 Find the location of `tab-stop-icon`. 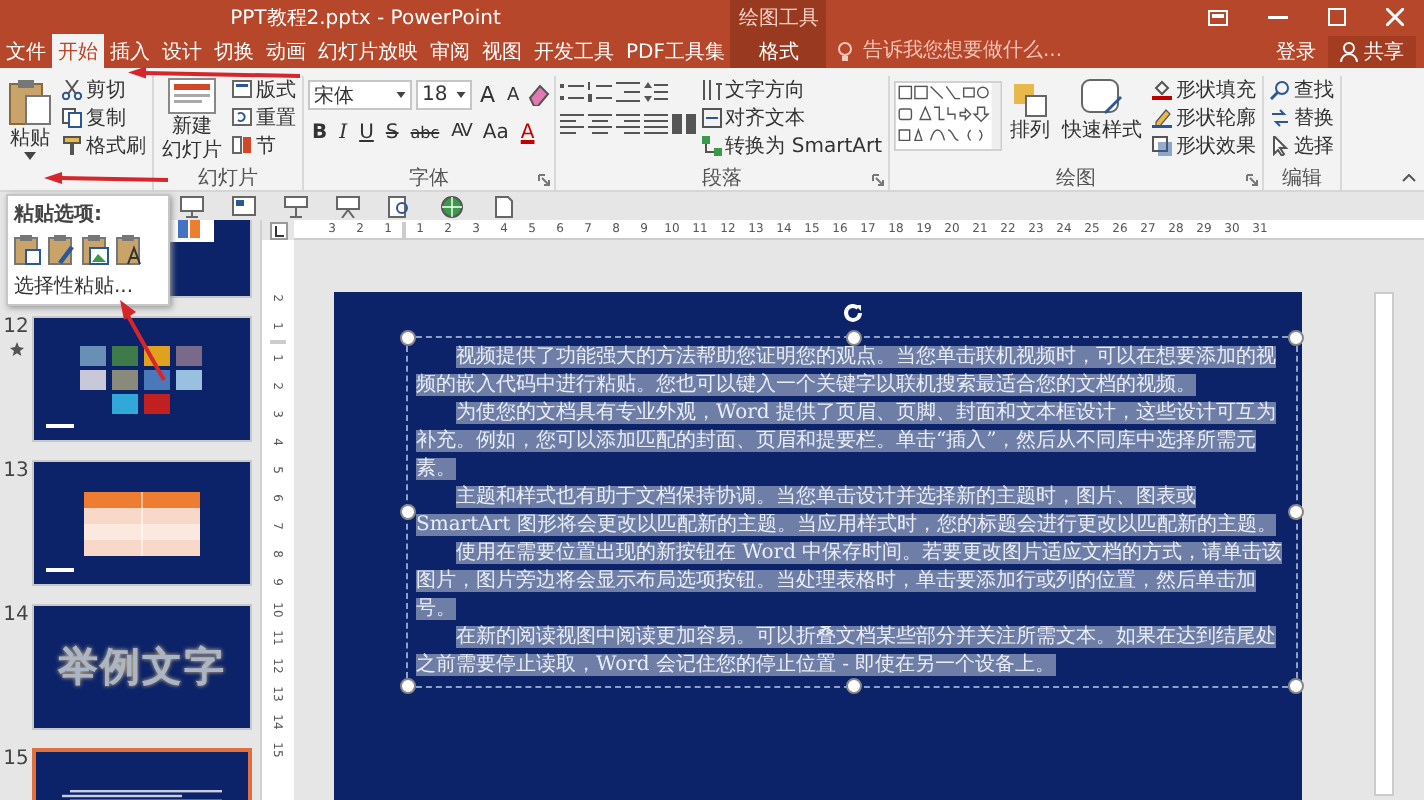

tab-stop-icon is located at coordinates (278, 230).